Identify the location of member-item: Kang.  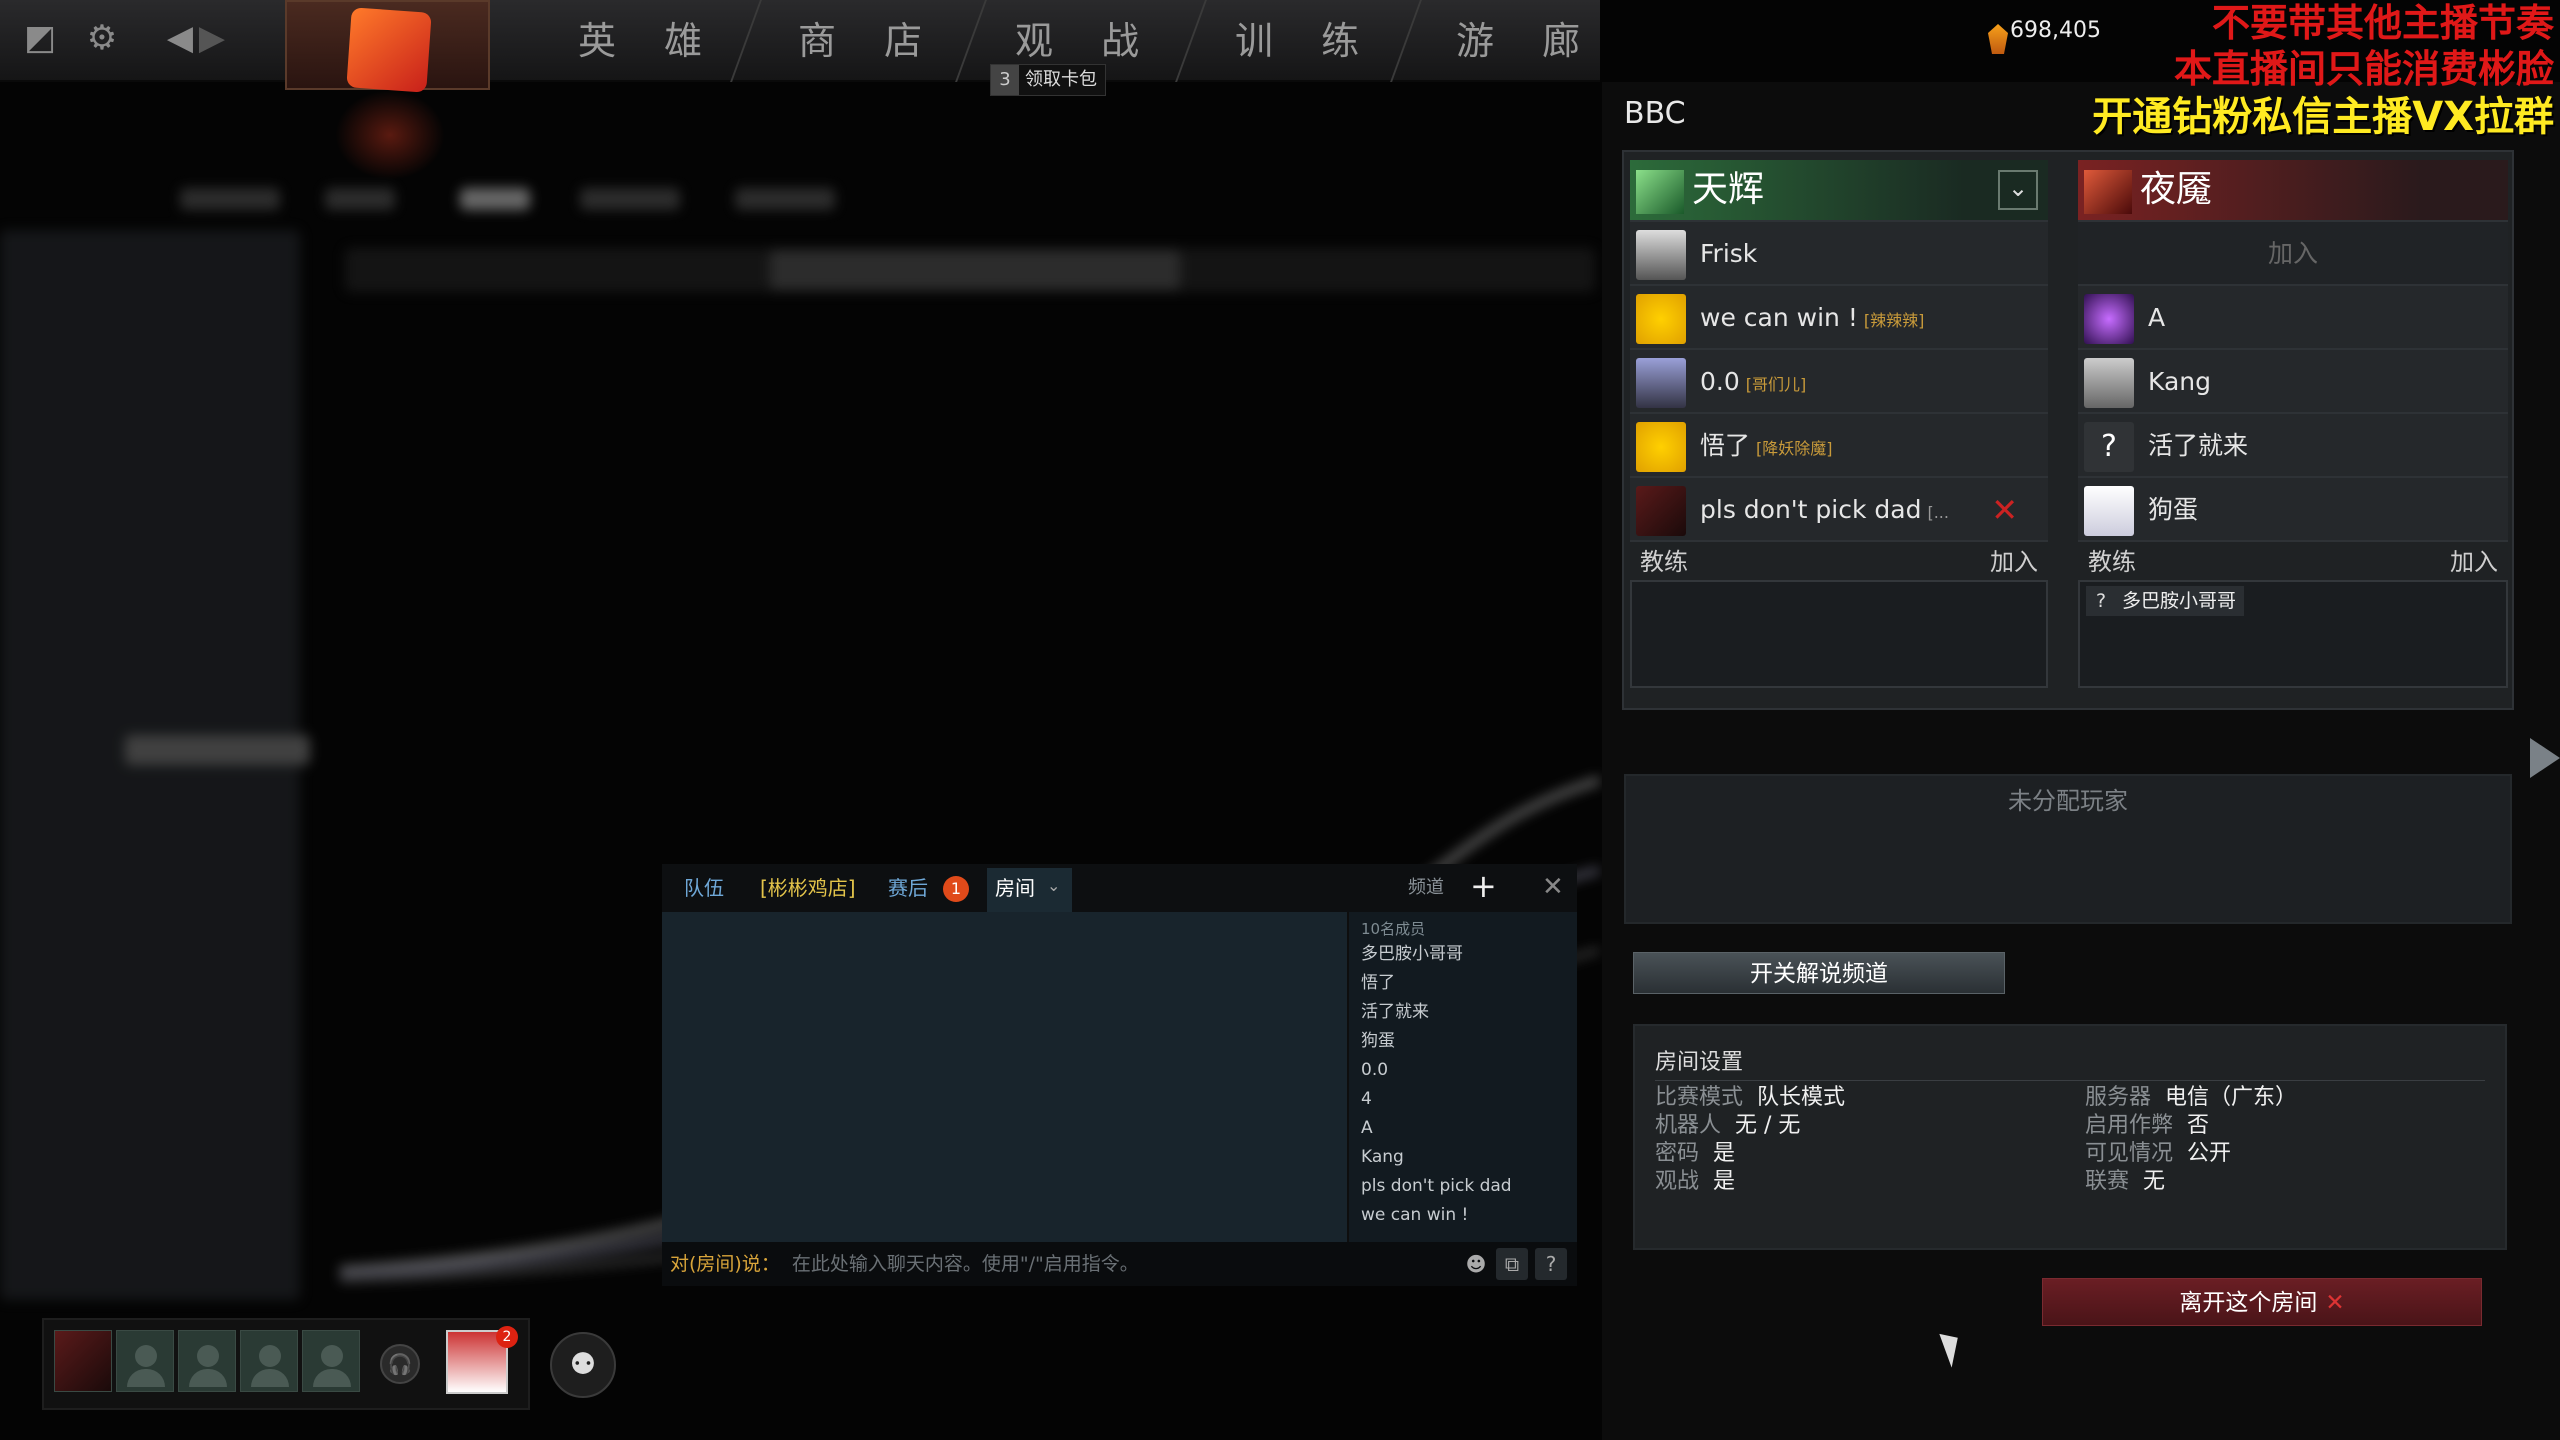
(1469, 1157).